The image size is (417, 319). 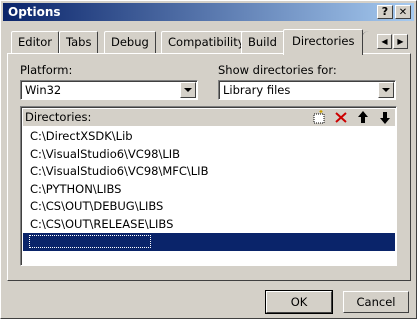 What do you see at coordinates (46, 70) in the screenshot?
I see `platform-label: Platform:` at bounding box center [46, 70].